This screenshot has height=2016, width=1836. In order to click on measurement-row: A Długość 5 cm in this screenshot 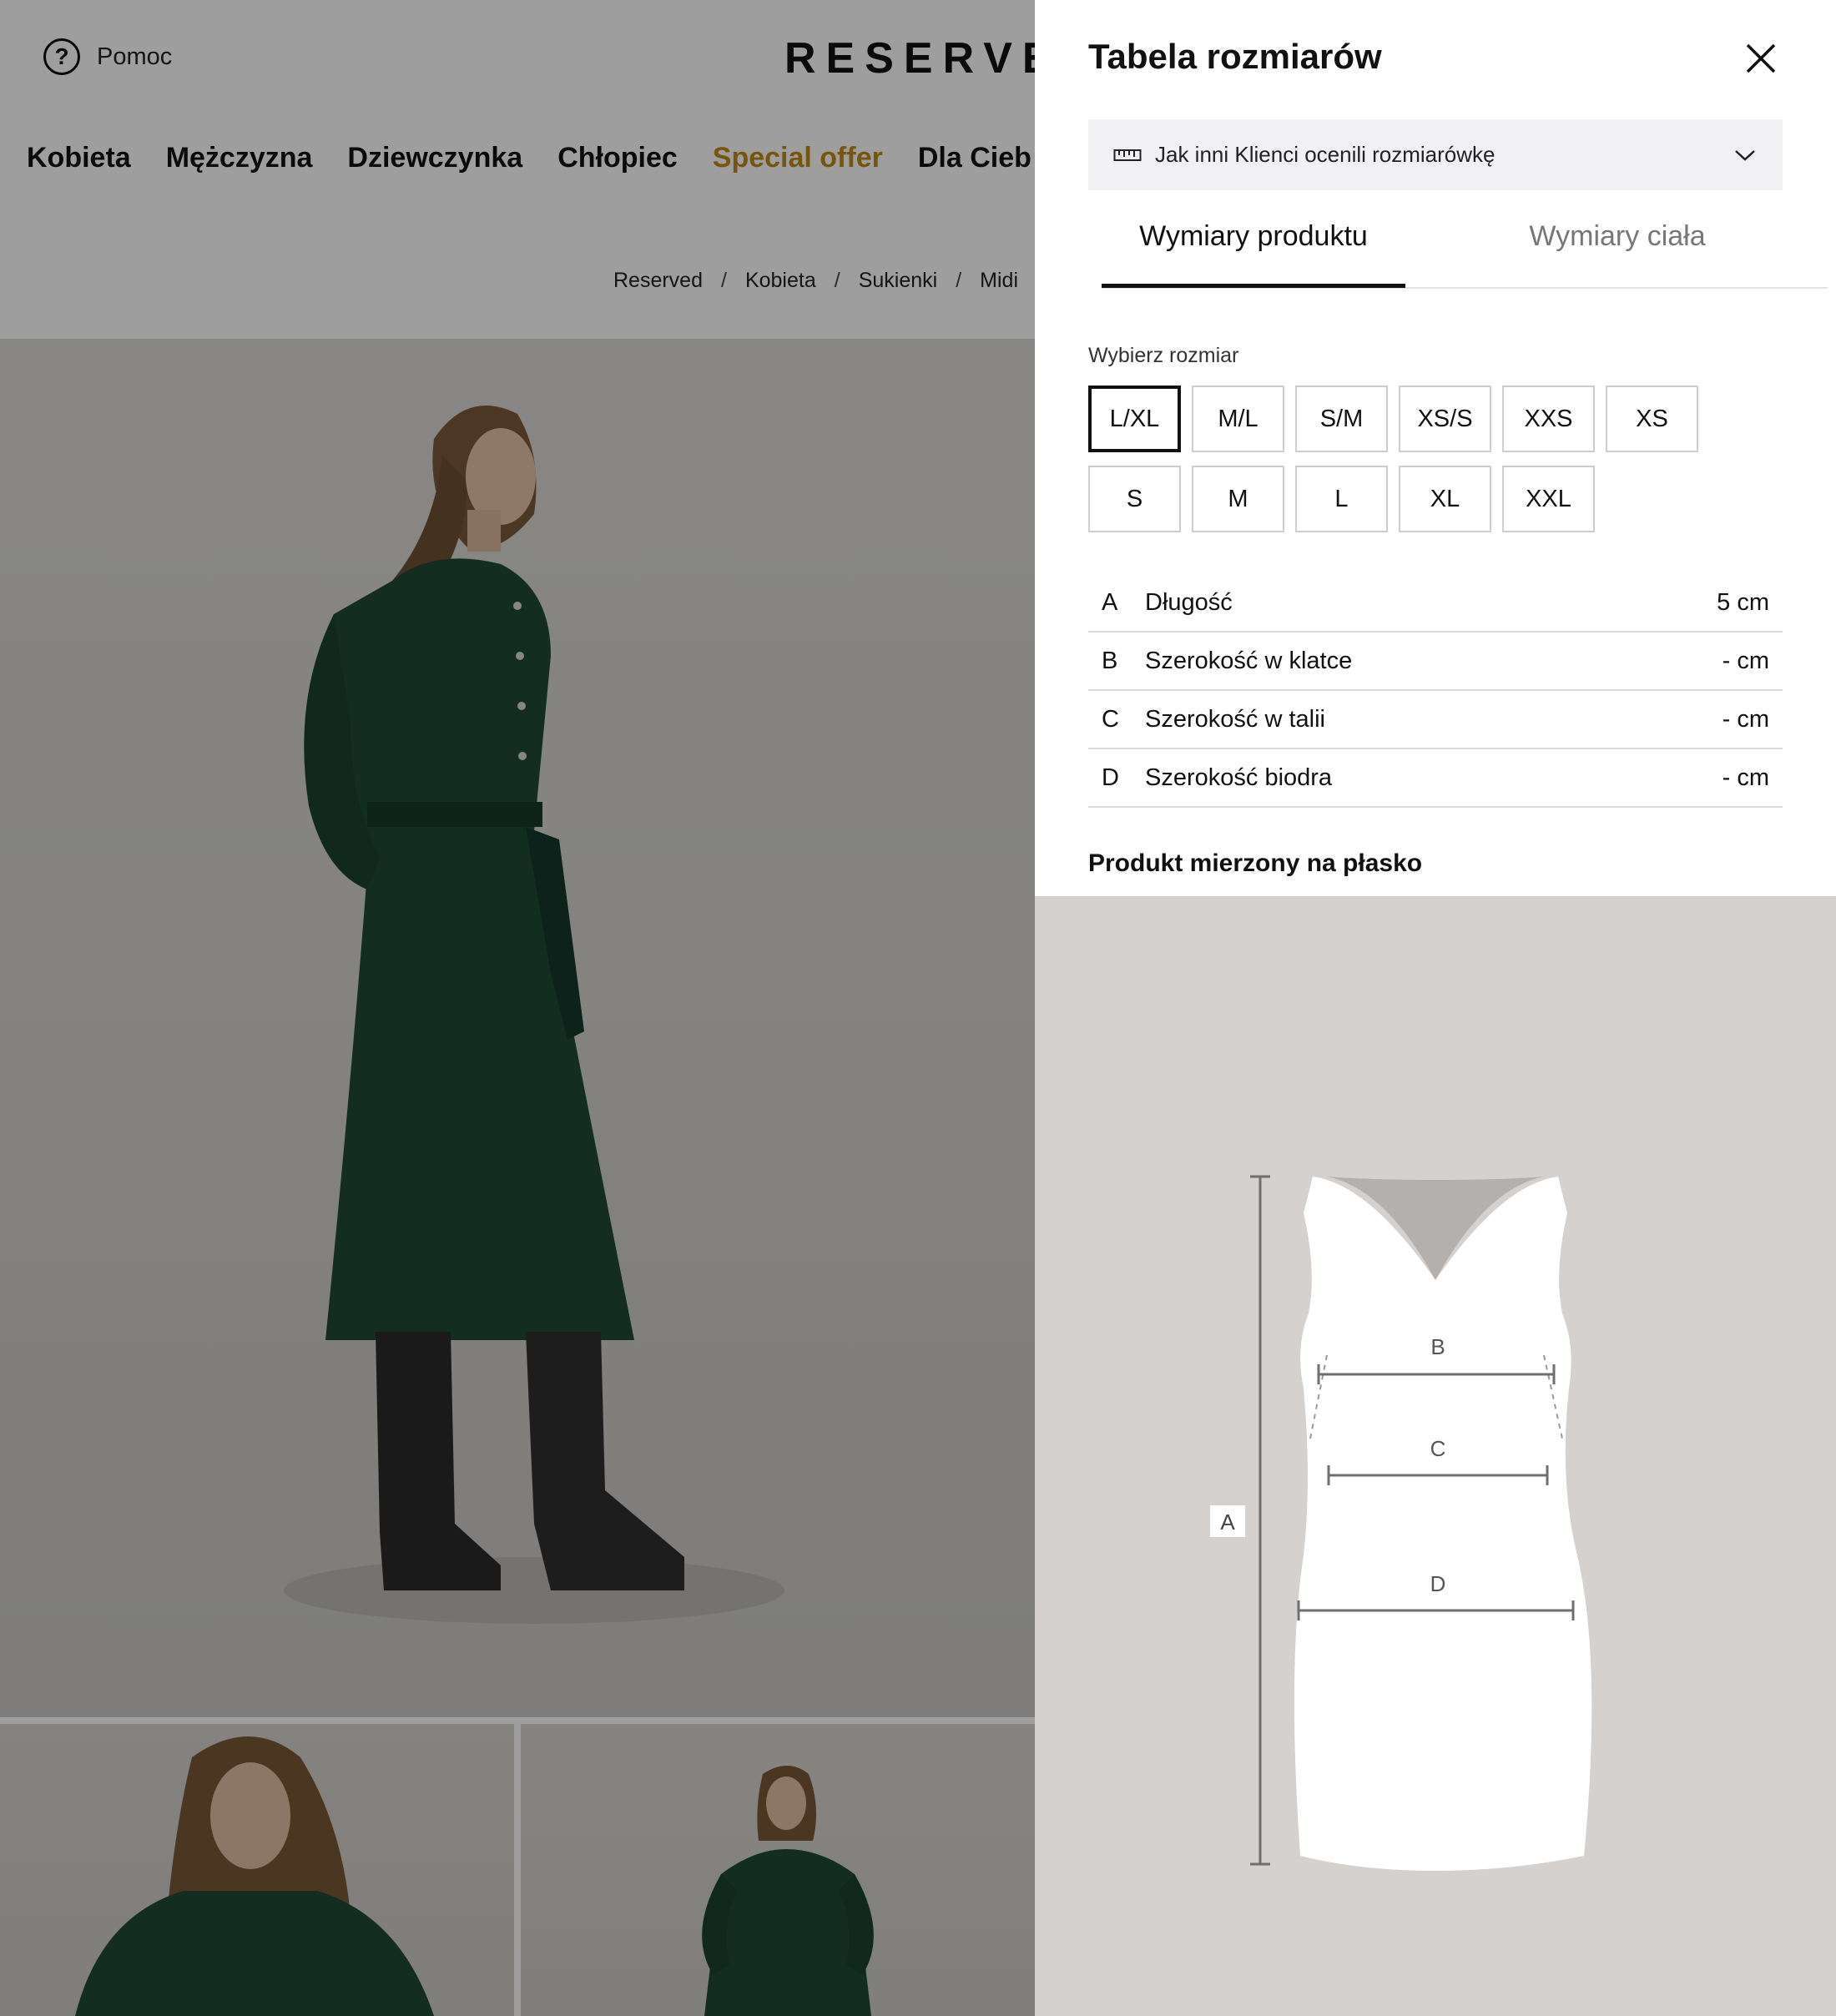, I will do `click(1436, 603)`.